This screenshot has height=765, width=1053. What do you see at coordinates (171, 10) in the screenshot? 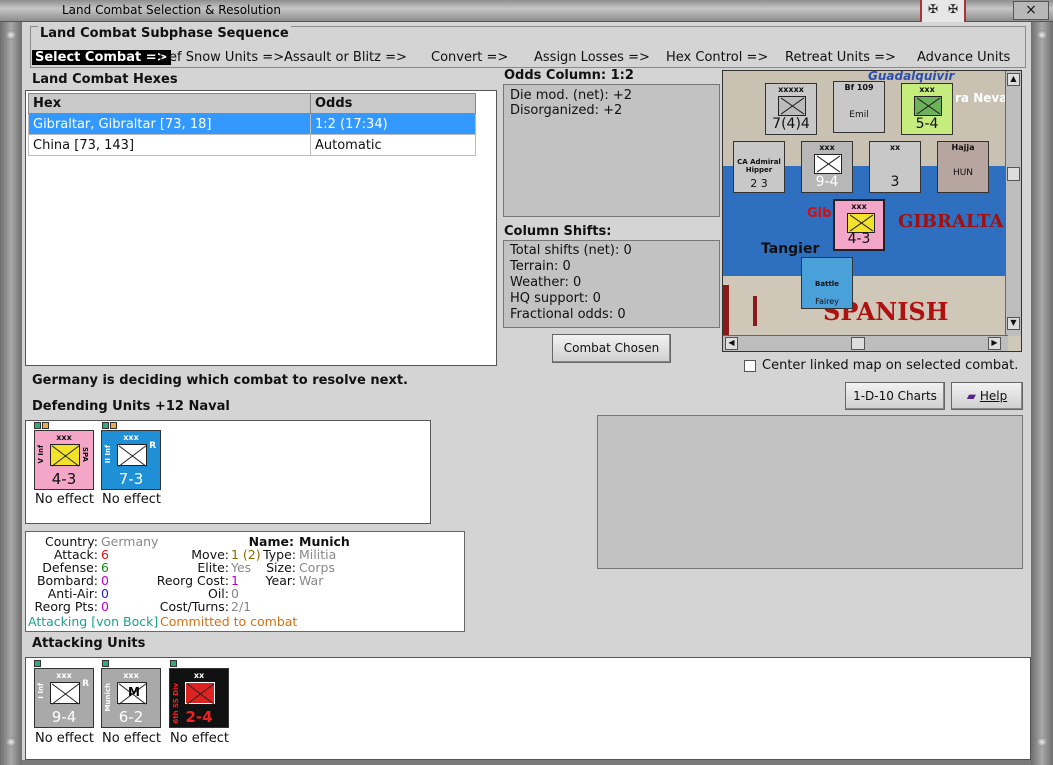
I see `window-title: Land Combat Selection & Resolution` at bounding box center [171, 10].